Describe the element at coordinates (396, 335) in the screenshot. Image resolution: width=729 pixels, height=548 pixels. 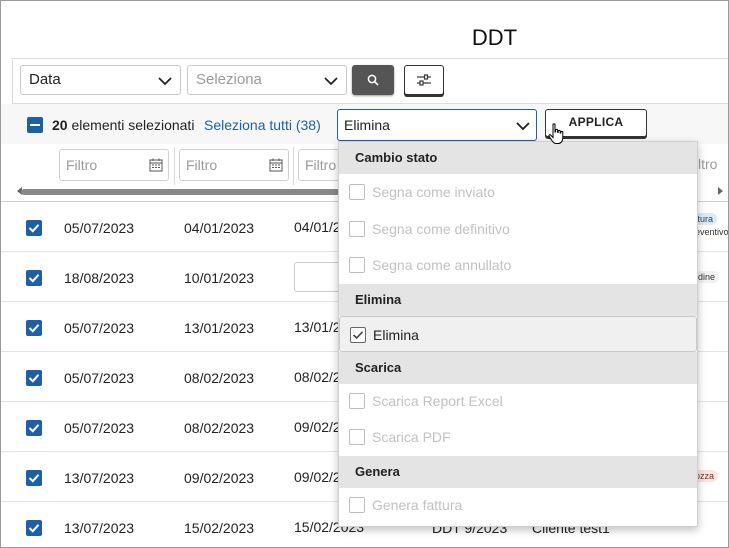
I see `option-label: Elimina` at that location.